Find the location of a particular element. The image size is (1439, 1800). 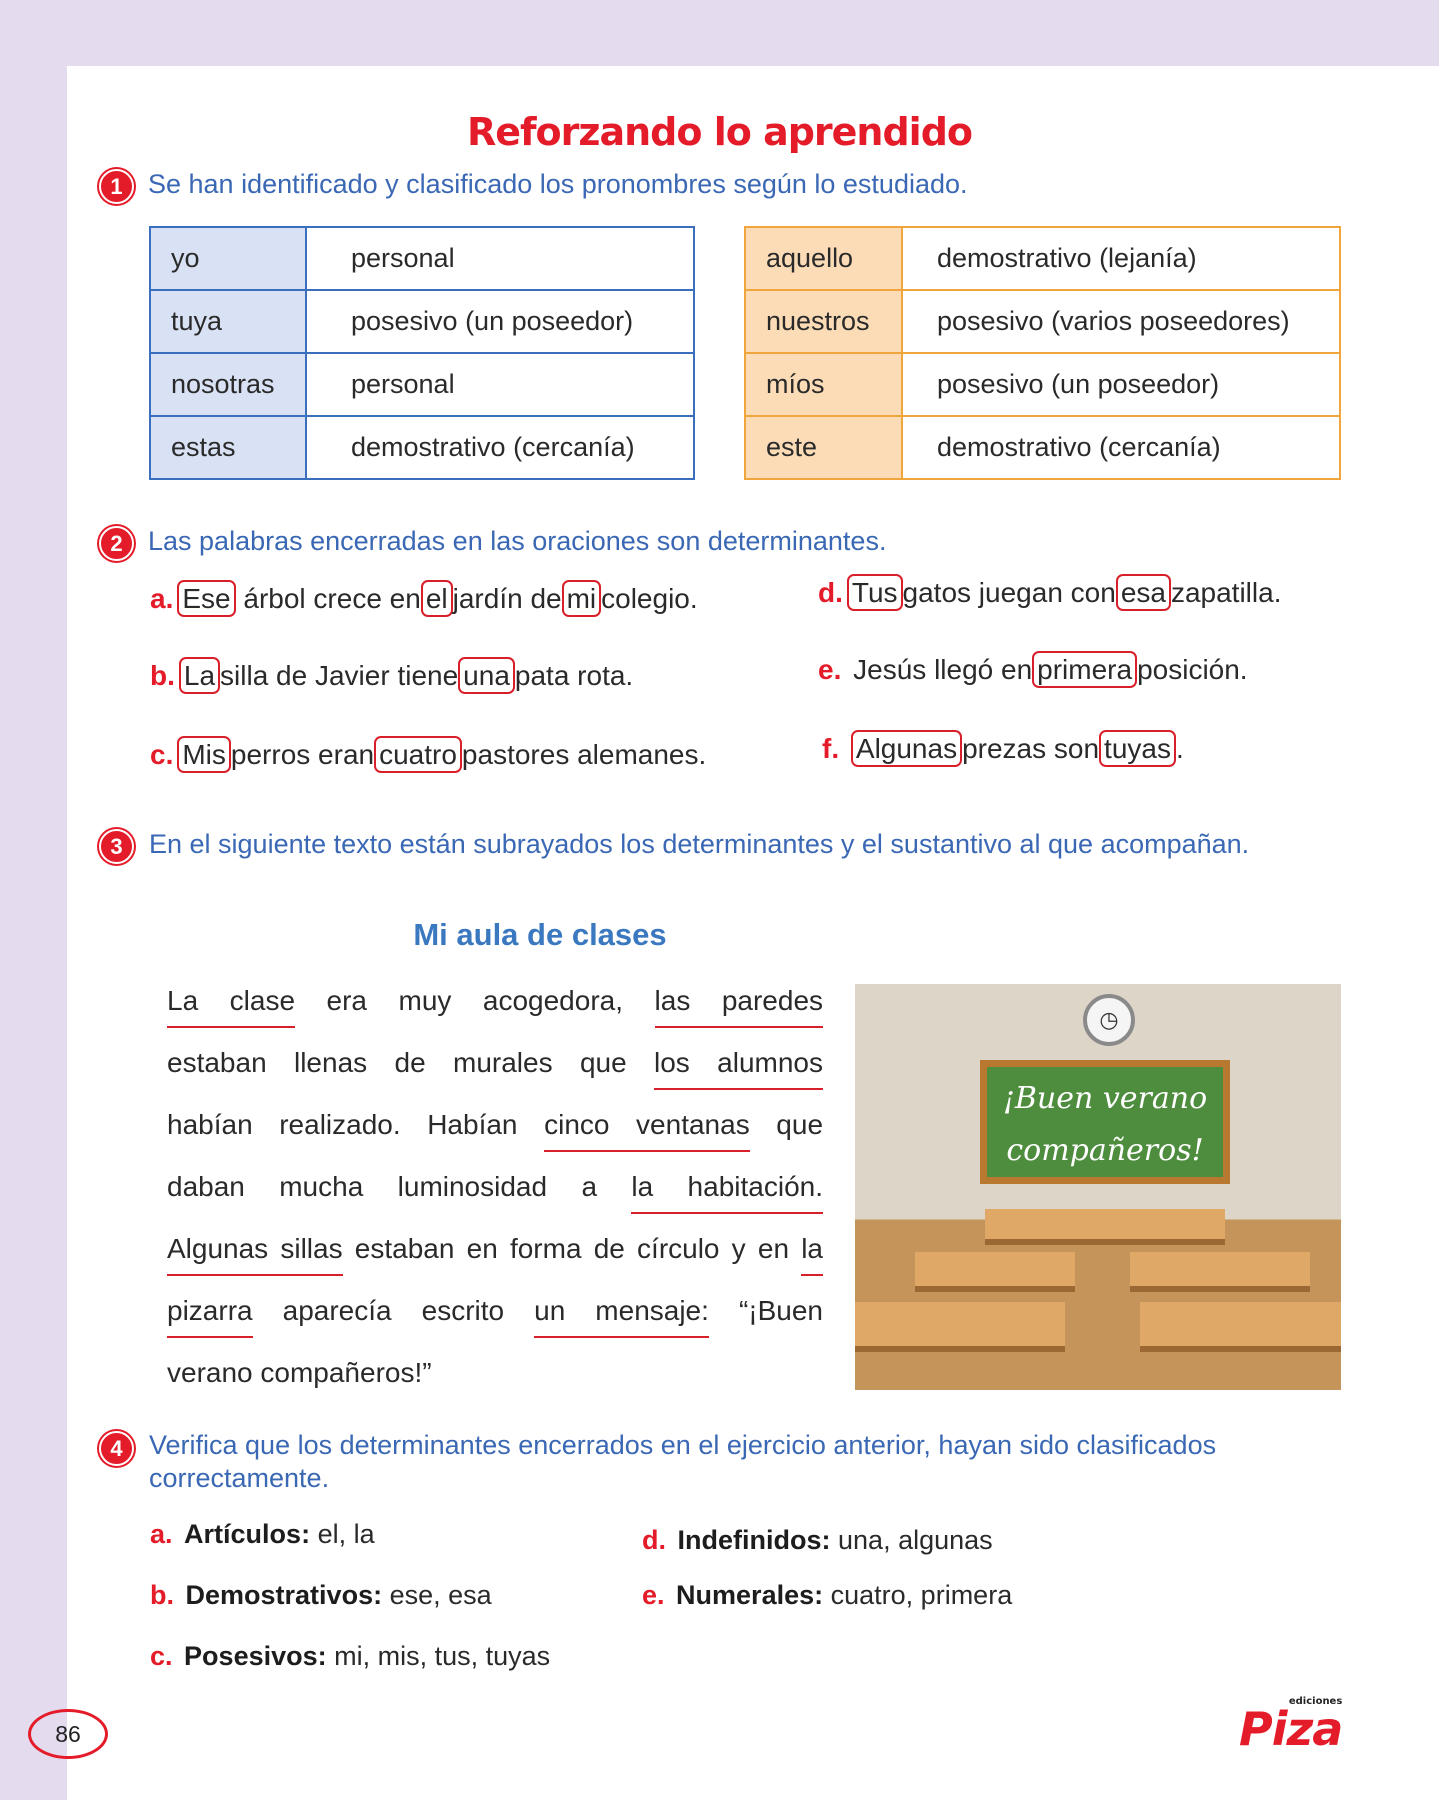

determiner-box: primera is located at coordinates (1085, 669).